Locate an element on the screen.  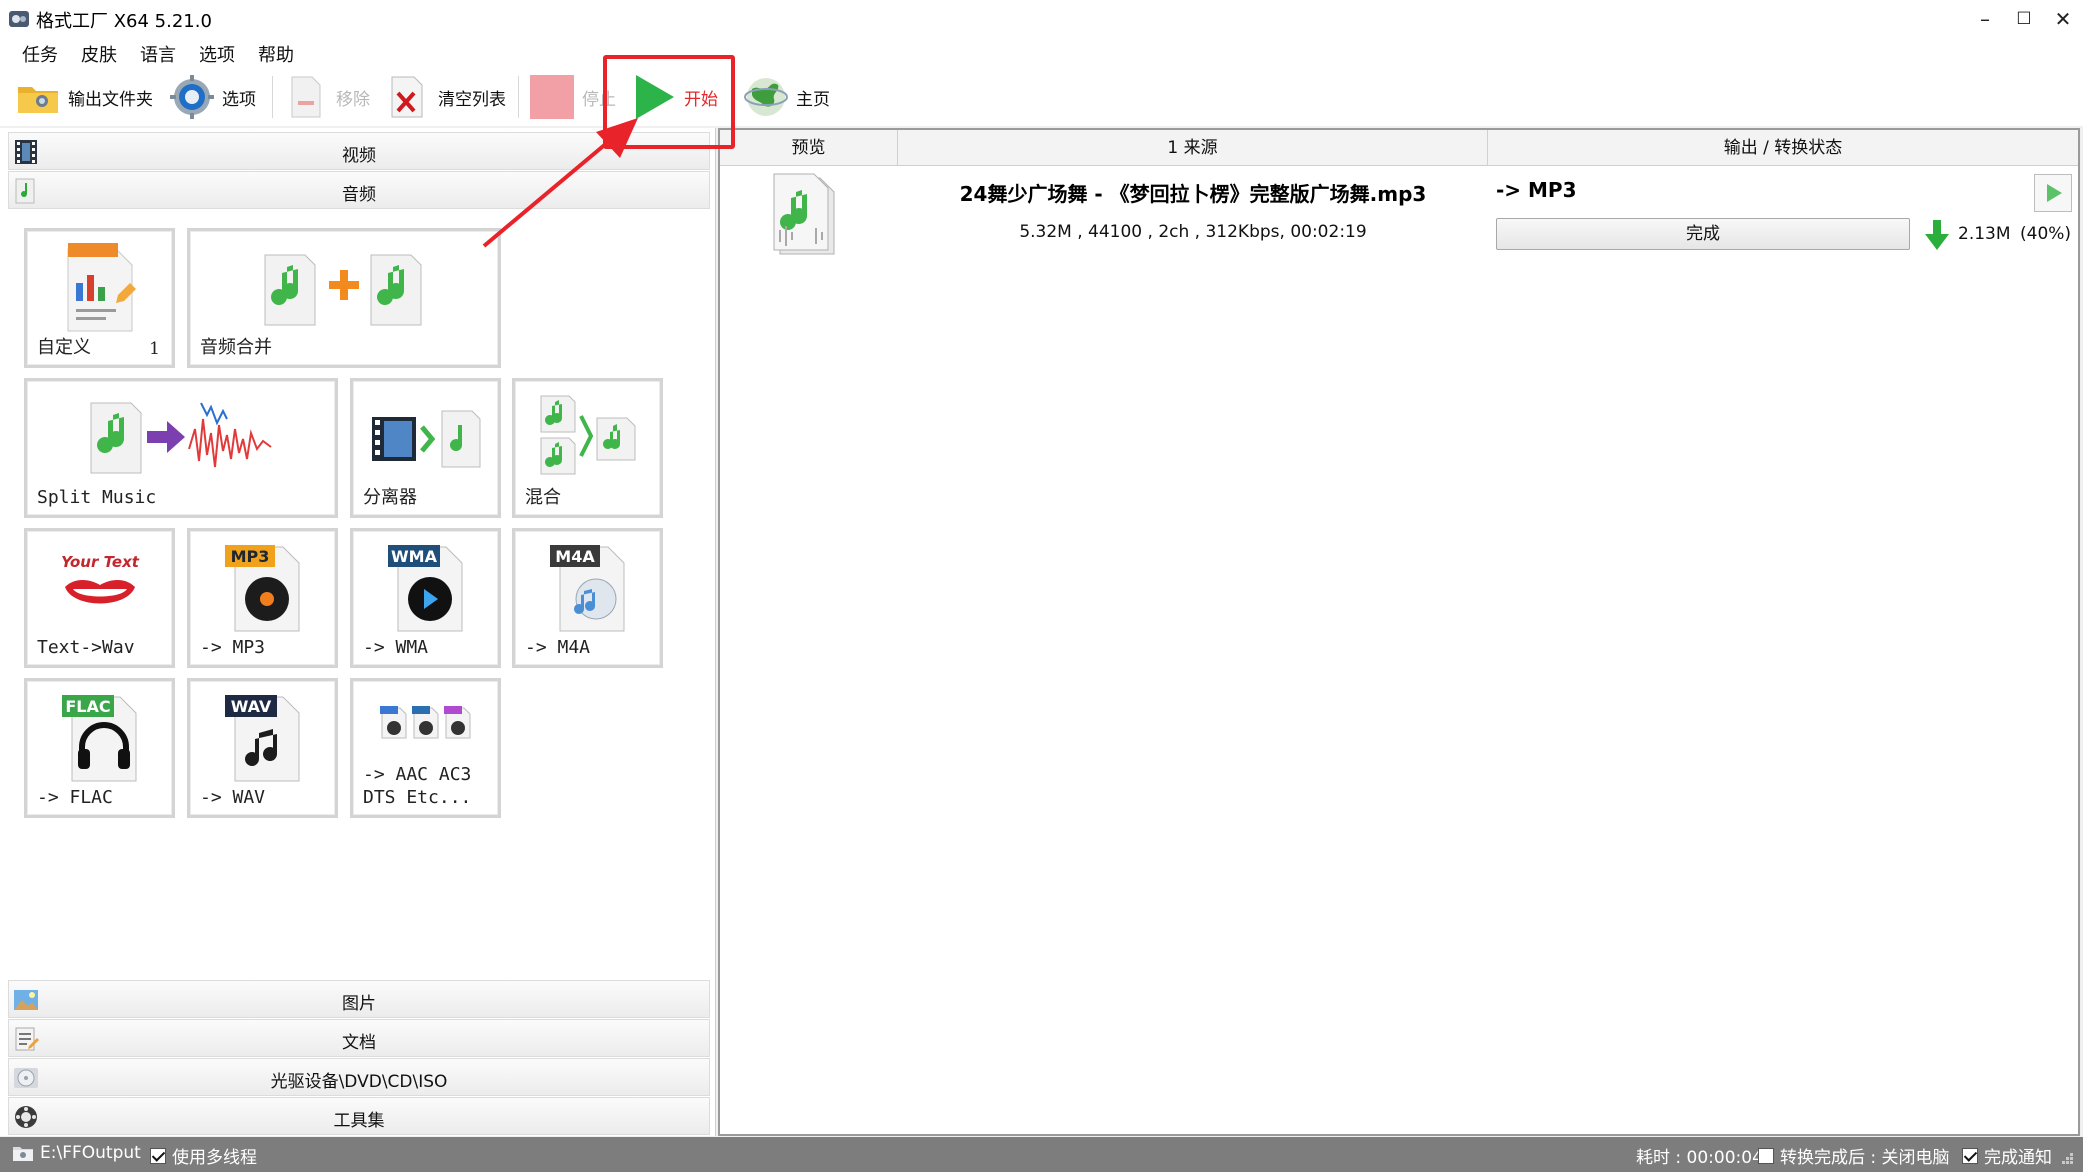
task-list-header: 预览 1 来源 输出 / 转换状态 is located at coordinates (1399, 148).